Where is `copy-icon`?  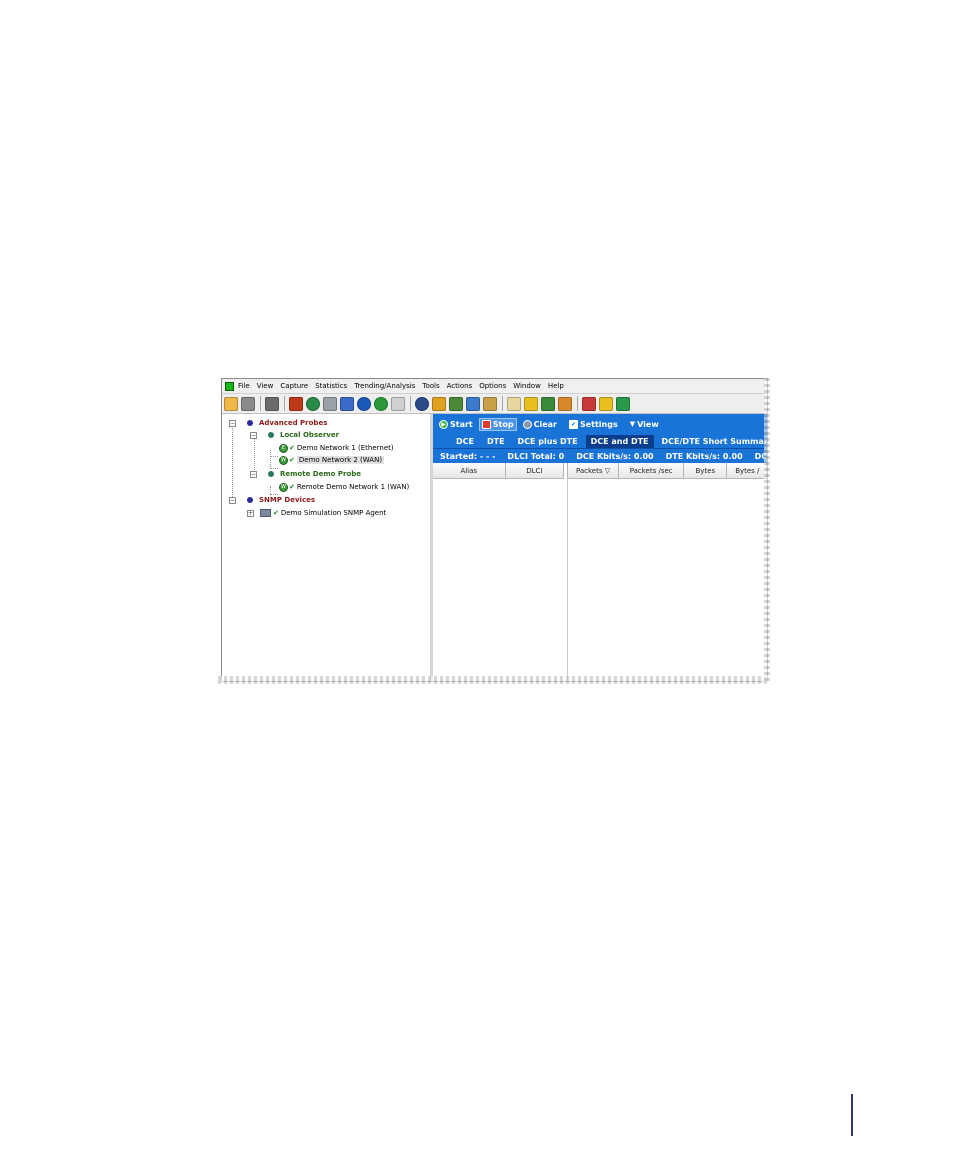 copy-icon is located at coordinates (330, 403).